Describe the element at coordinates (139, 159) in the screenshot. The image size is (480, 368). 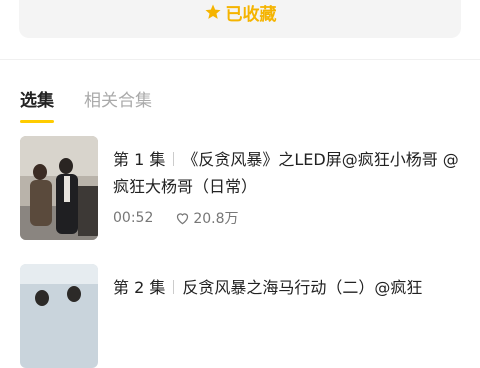
I see `episode-number: 第 1 集` at that location.